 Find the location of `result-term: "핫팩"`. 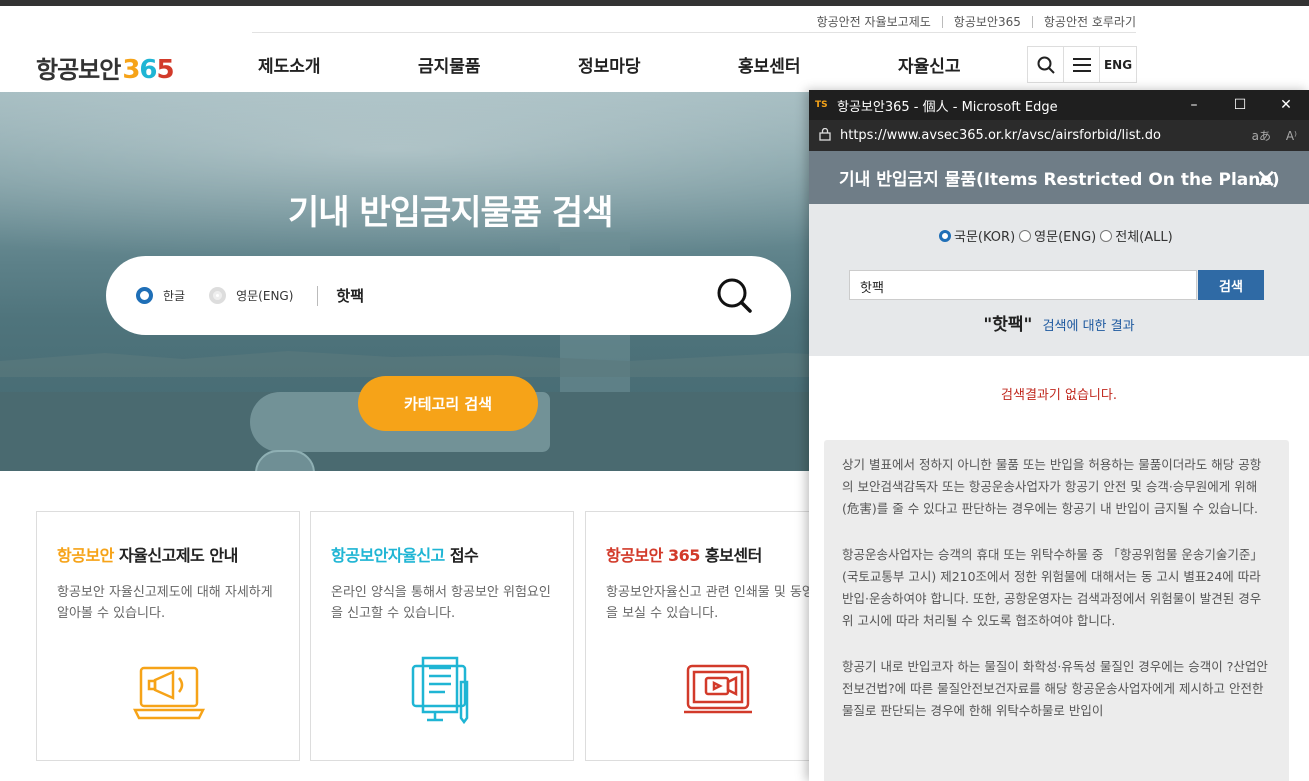

result-term: "핫팩" is located at coordinates (1008, 325).